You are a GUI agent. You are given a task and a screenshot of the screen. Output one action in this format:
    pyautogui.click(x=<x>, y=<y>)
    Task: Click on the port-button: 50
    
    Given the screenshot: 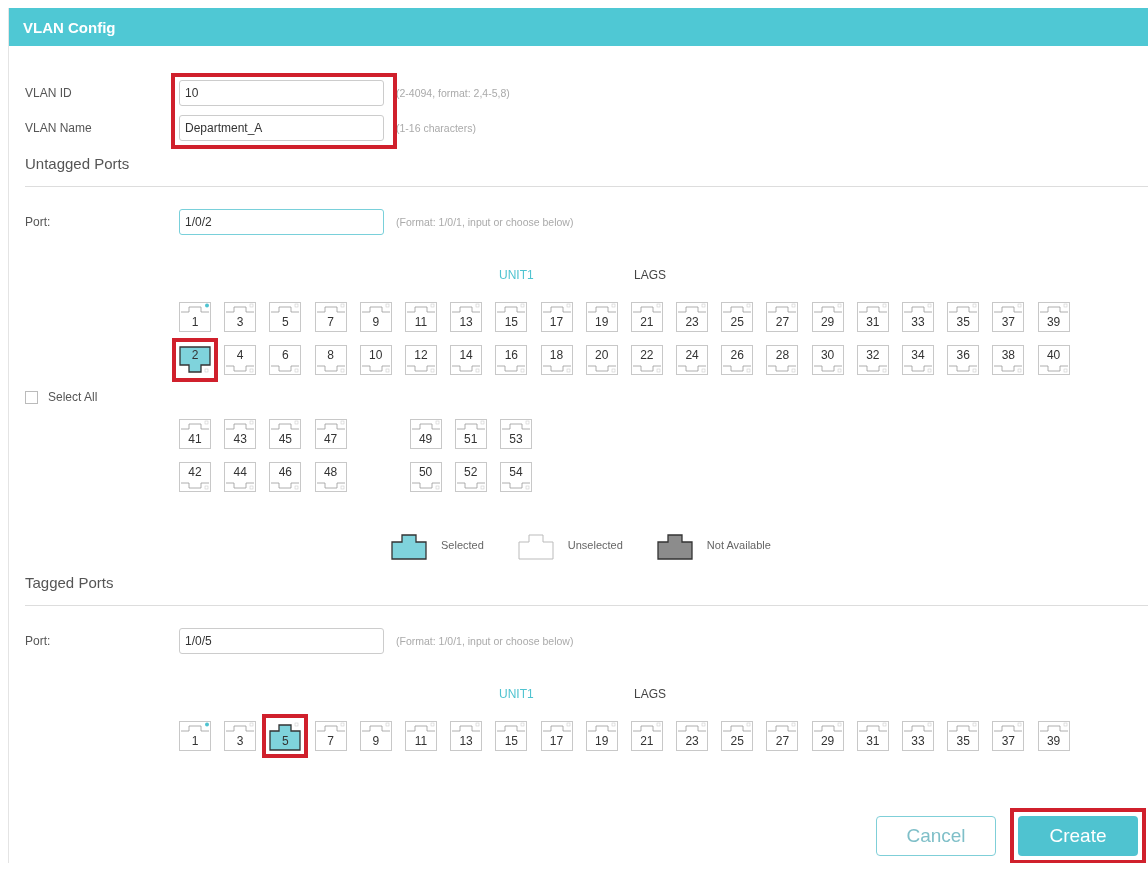 What is the action you would take?
    pyautogui.click(x=425, y=477)
    